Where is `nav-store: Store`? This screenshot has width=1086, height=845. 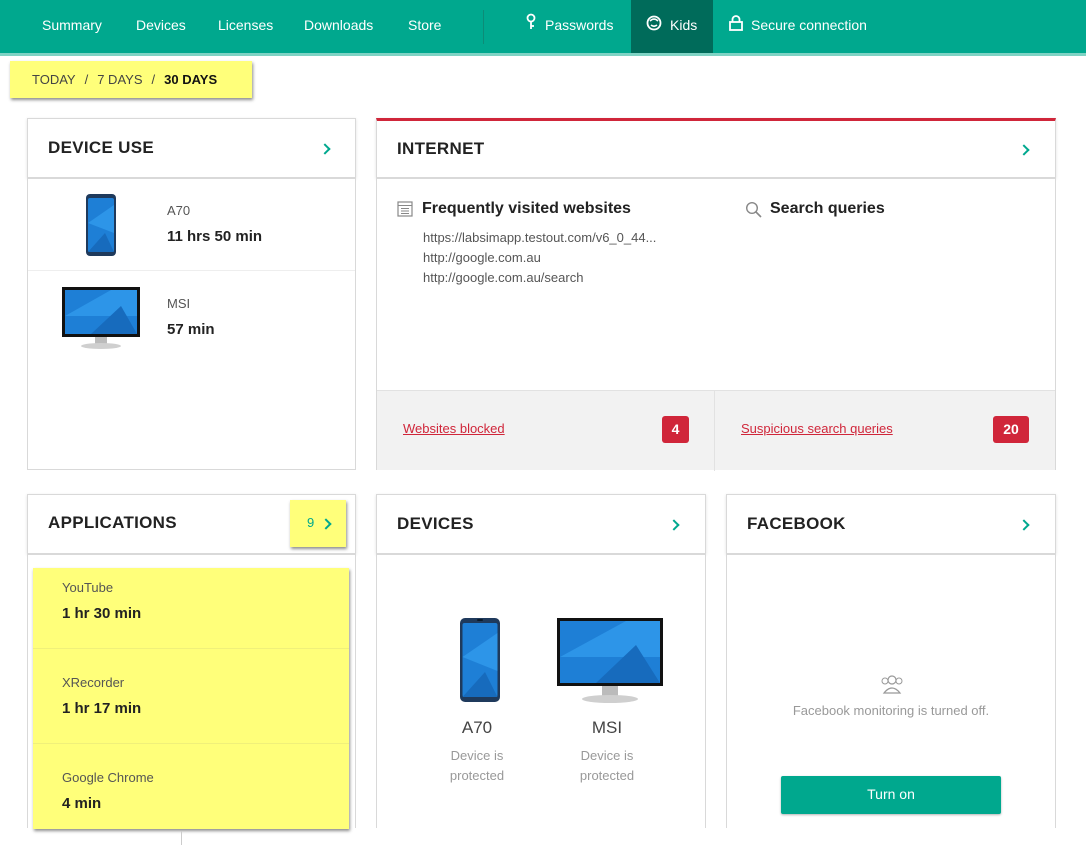 nav-store: Store is located at coordinates (424, 26).